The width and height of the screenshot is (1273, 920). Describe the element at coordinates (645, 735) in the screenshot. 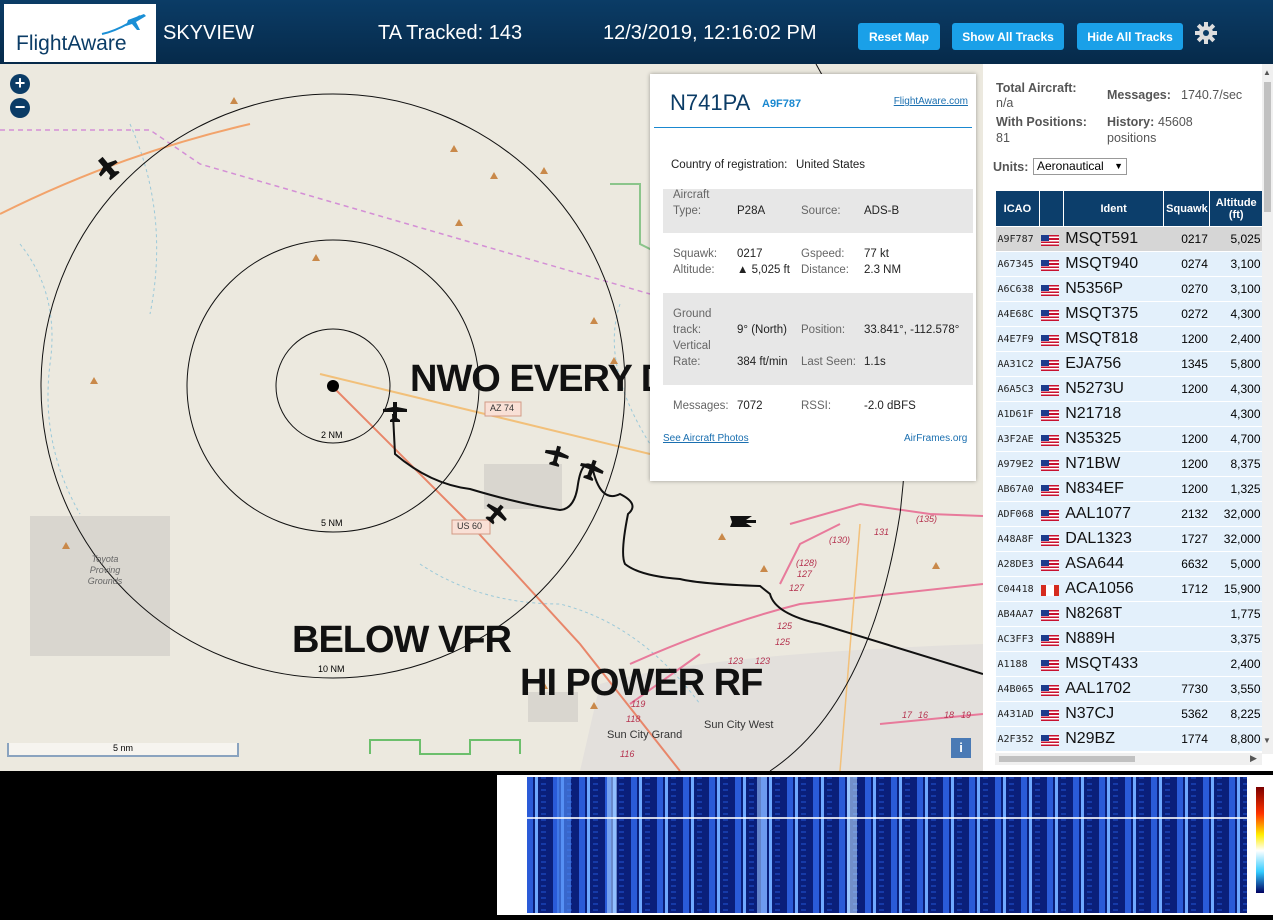

I see `place-sun-city-grand: Sun City Grand` at that location.